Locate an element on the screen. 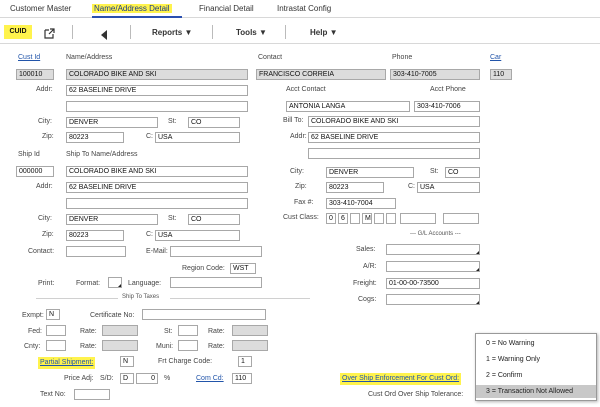 The height and width of the screenshot is (407, 600). price-adj-label: Price Adj: is located at coordinates (79, 378).